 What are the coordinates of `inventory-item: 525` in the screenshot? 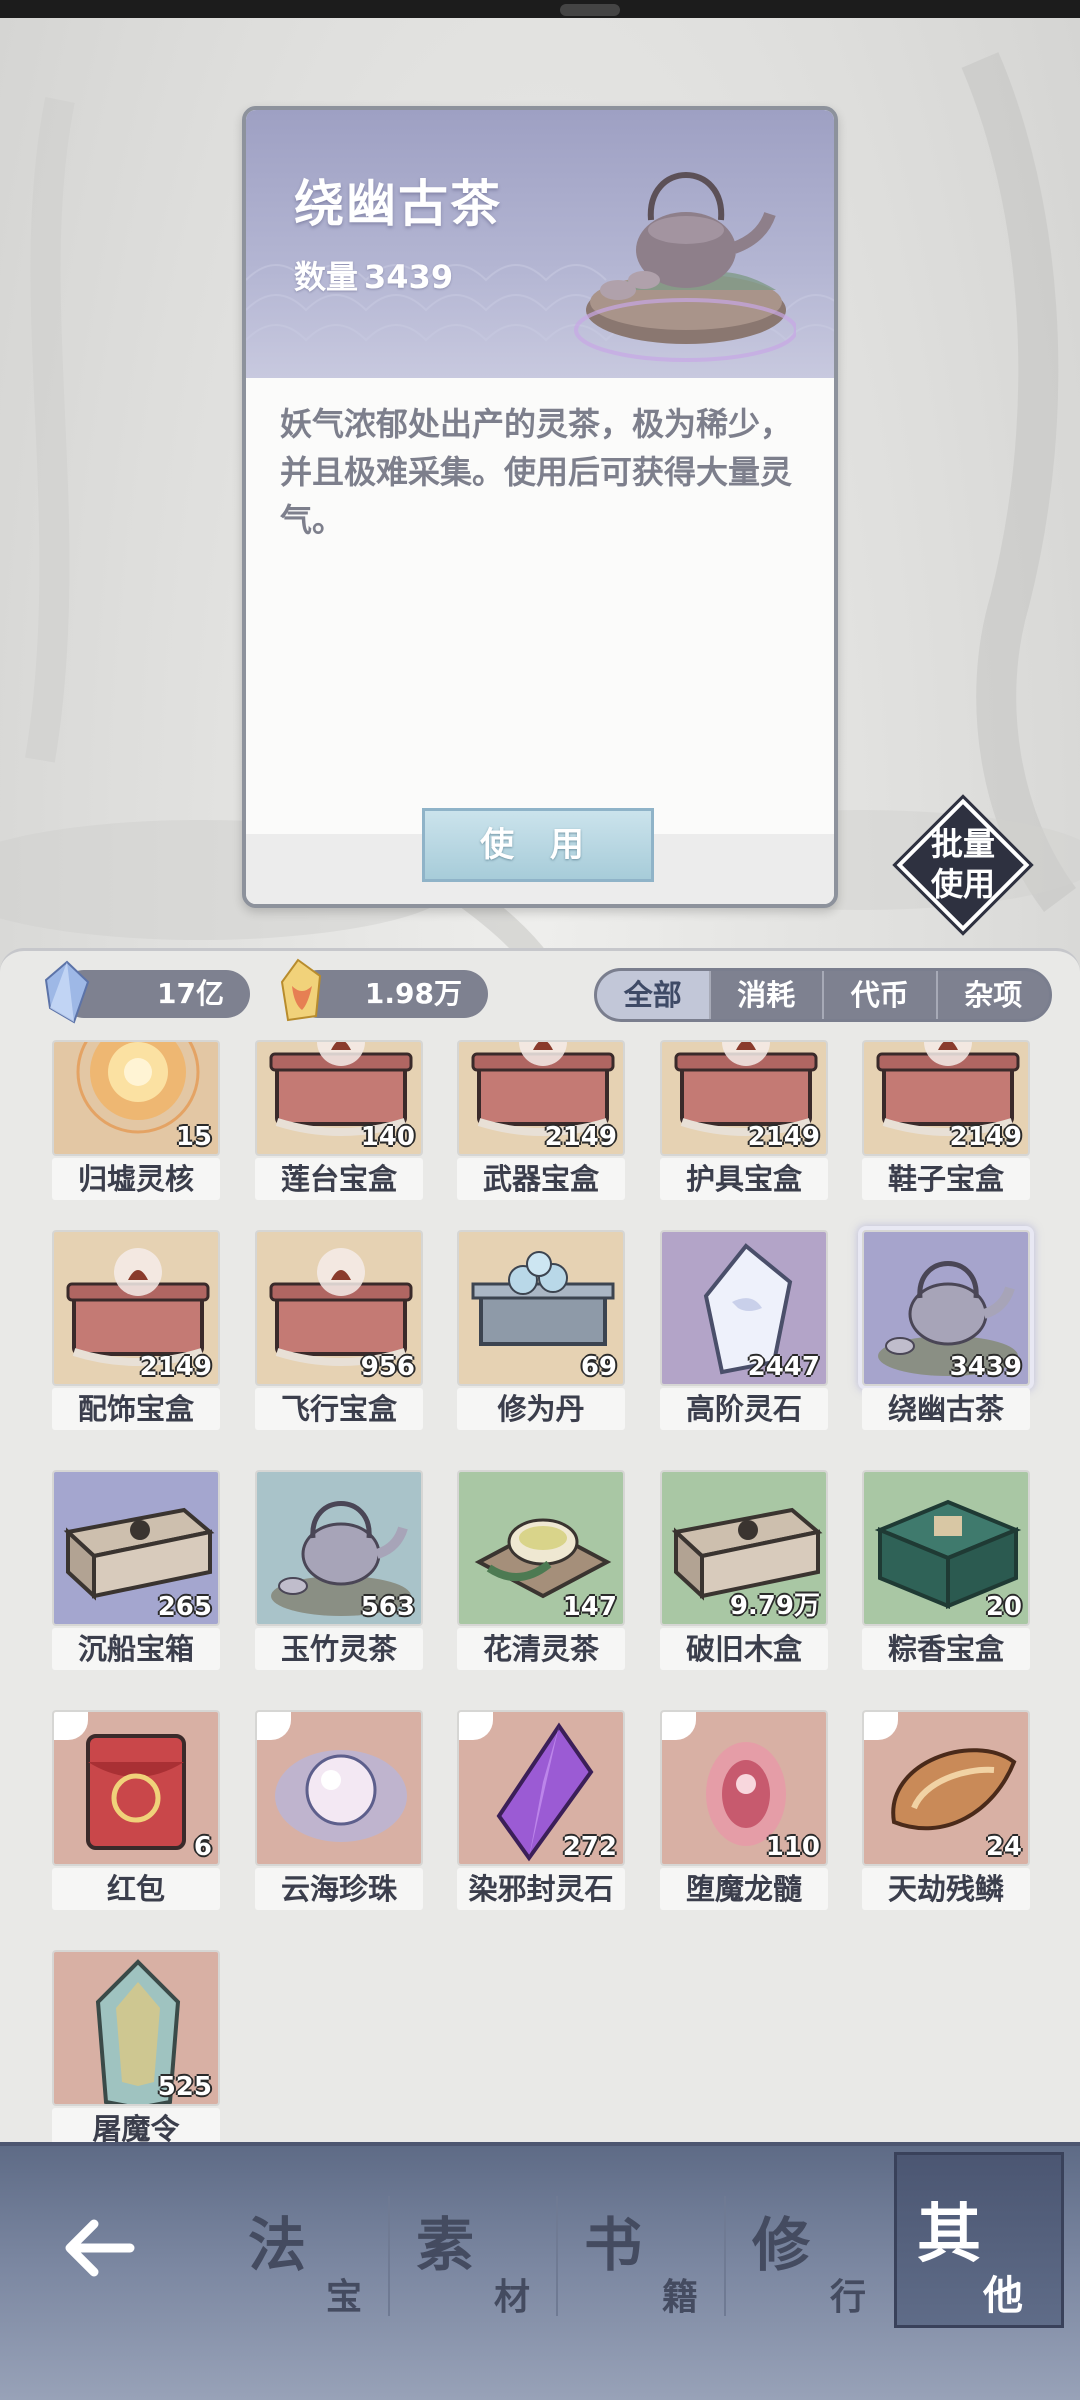 It's located at (136, 2028).